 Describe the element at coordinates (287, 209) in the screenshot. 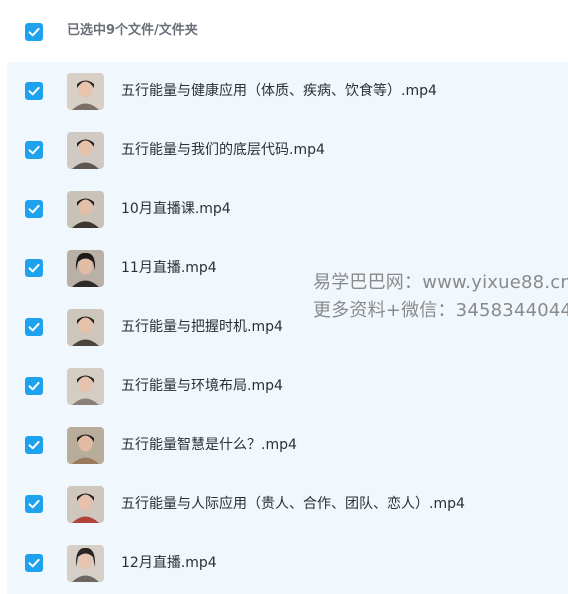

I see `file-row: 10月直播课.mp4` at that location.